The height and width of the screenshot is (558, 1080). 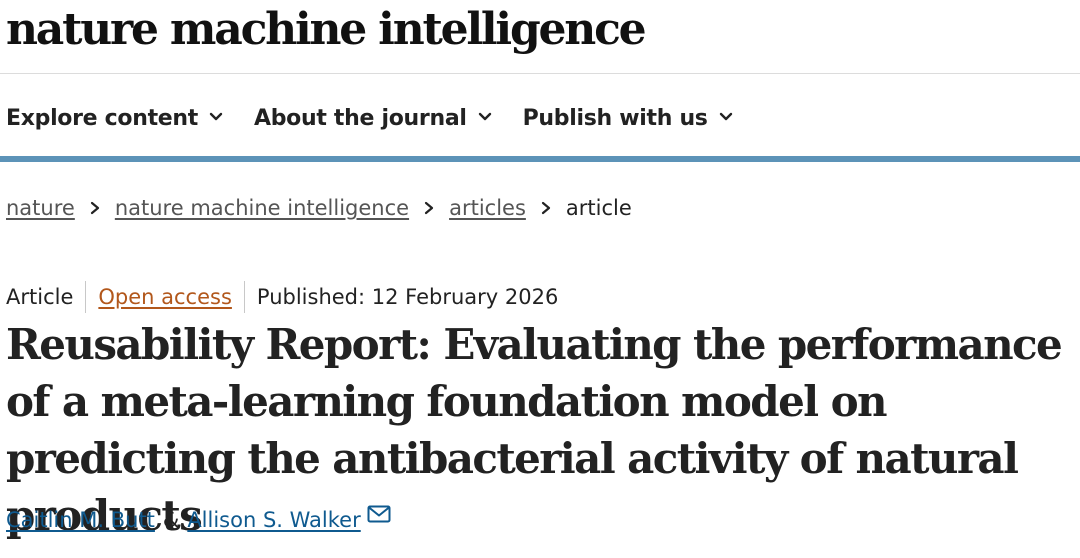 I want to click on nav-explore-content: Explore content, so click(x=115, y=118).